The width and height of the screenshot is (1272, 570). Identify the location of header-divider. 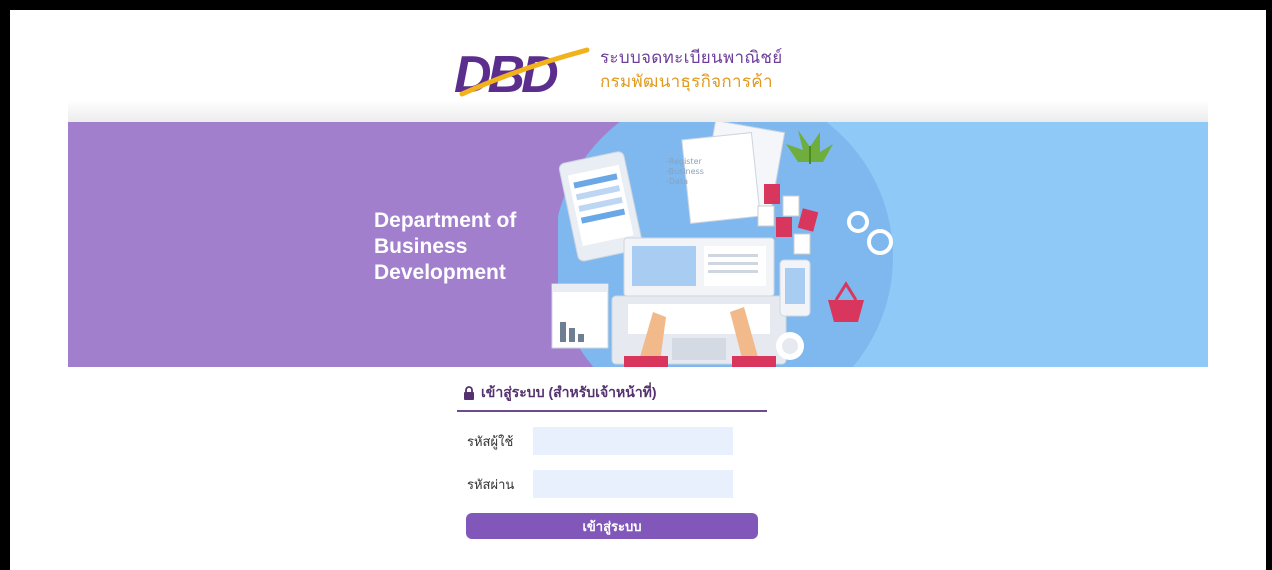
(638, 111).